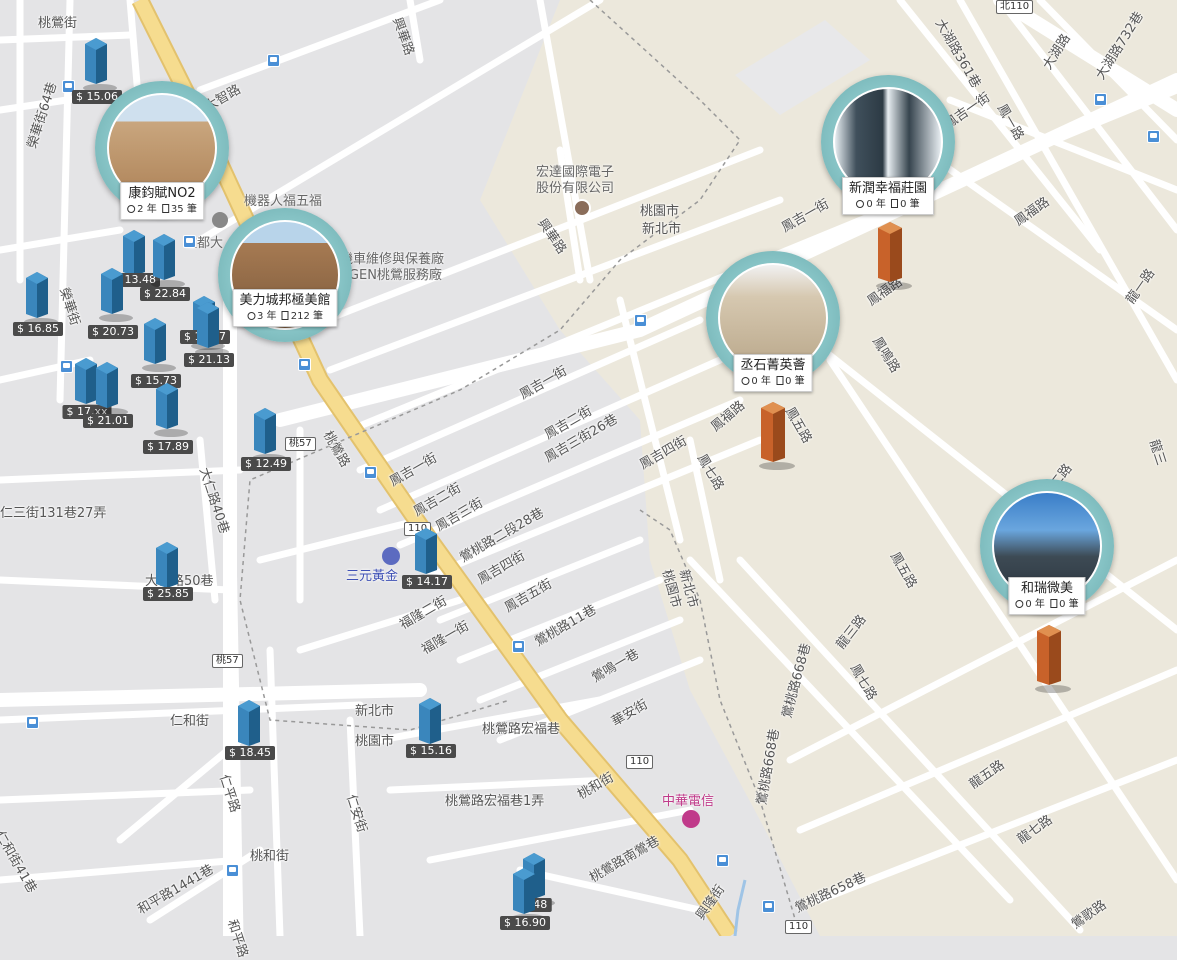 The height and width of the screenshot is (960, 1177). What do you see at coordinates (391, 556) in the screenshot?
I see `shopping-cart-icon` at bounding box center [391, 556].